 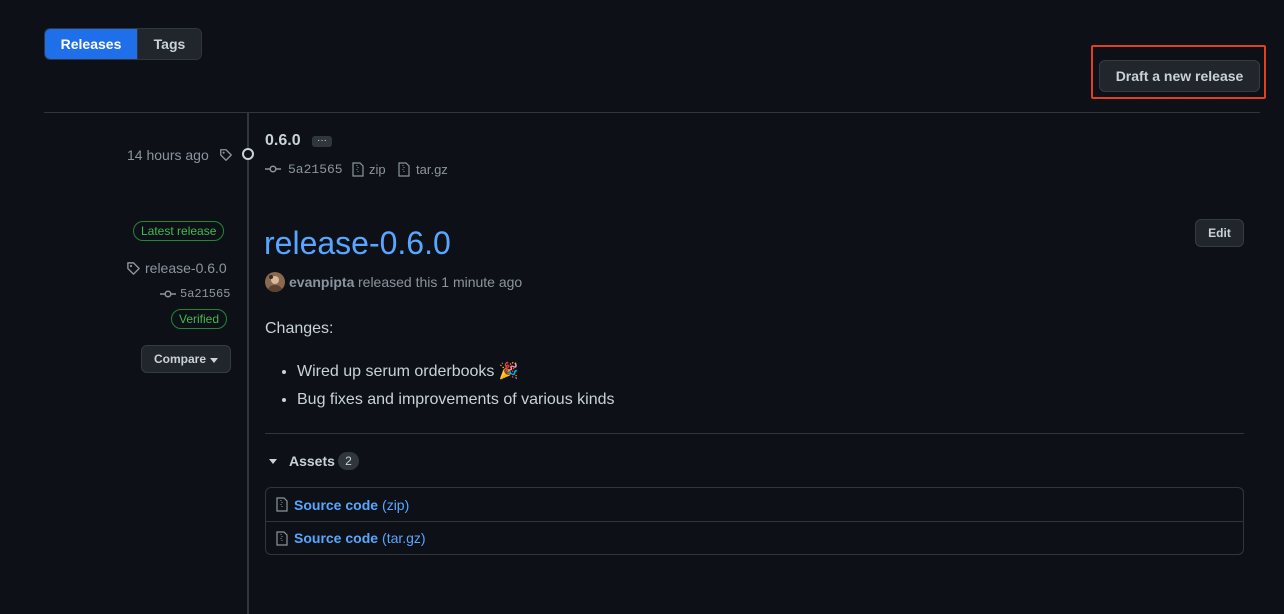 I want to click on tag-commit: 5a21565, so click(x=315, y=169).